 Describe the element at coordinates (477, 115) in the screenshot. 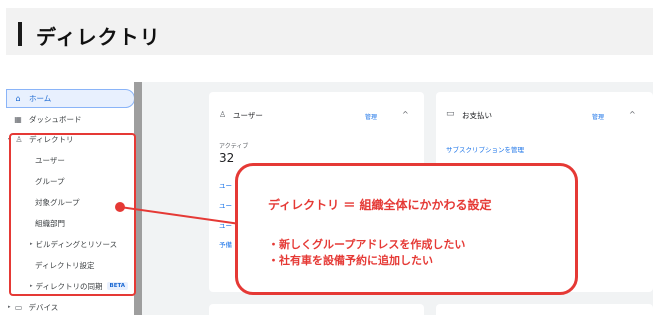

I see `billing-card-title: お支払い` at that location.